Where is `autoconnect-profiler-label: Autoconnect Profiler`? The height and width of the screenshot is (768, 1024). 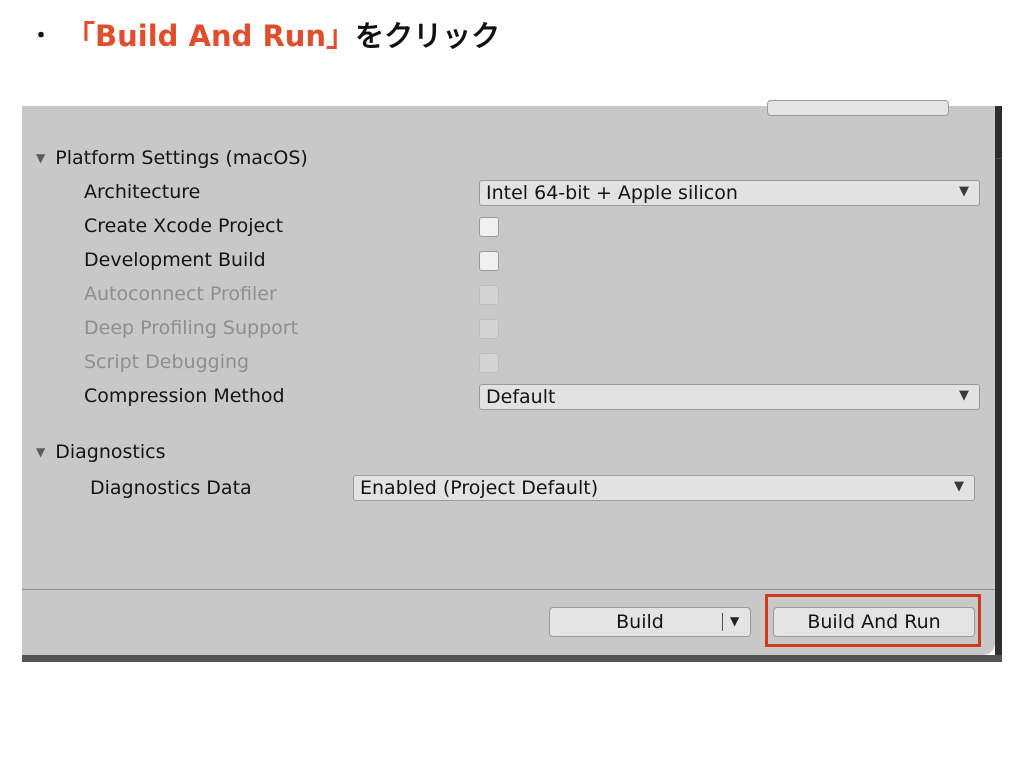 autoconnect-profiler-label: Autoconnect Profiler is located at coordinates (180, 294).